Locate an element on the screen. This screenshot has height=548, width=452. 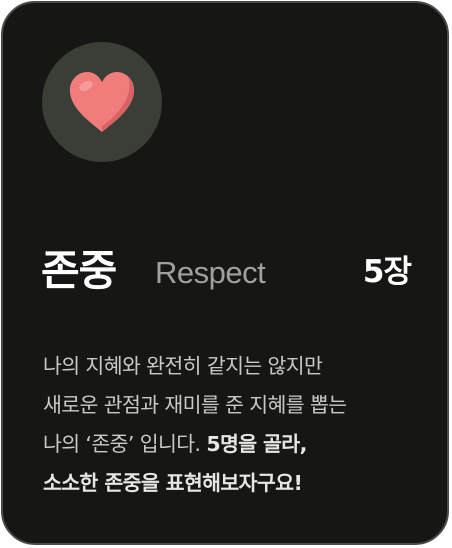
heart-icon is located at coordinates (102, 102).